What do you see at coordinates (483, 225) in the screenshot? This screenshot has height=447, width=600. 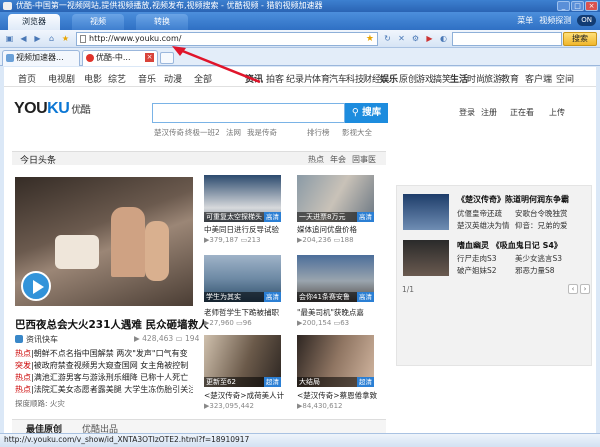 I see `promo-item: 楚汉英雄决为情` at bounding box center [483, 225].